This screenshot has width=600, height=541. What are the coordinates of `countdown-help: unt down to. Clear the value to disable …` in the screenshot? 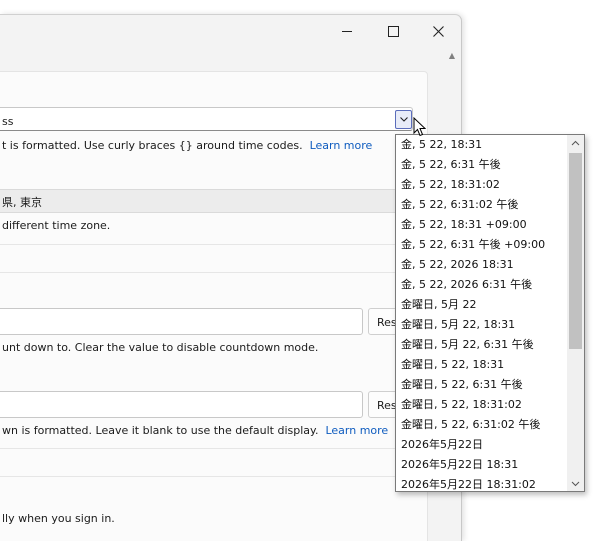 It's located at (160, 347).